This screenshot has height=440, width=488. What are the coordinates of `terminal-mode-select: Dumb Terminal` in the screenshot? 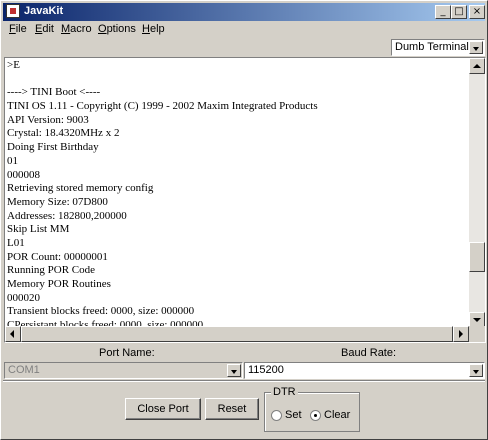 It's located at (438, 47).